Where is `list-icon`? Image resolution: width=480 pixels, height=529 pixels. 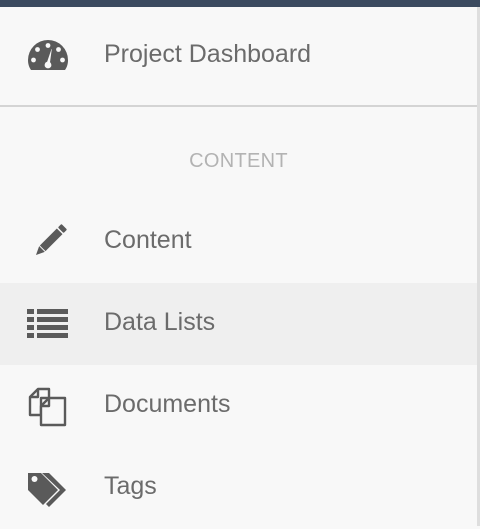
list-icon is located at coordinates (48, 324).